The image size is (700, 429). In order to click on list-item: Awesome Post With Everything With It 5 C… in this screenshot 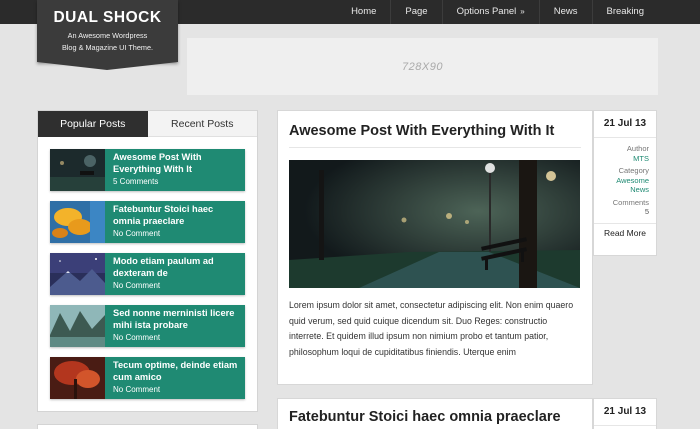, I will do `click(147, 170)`.